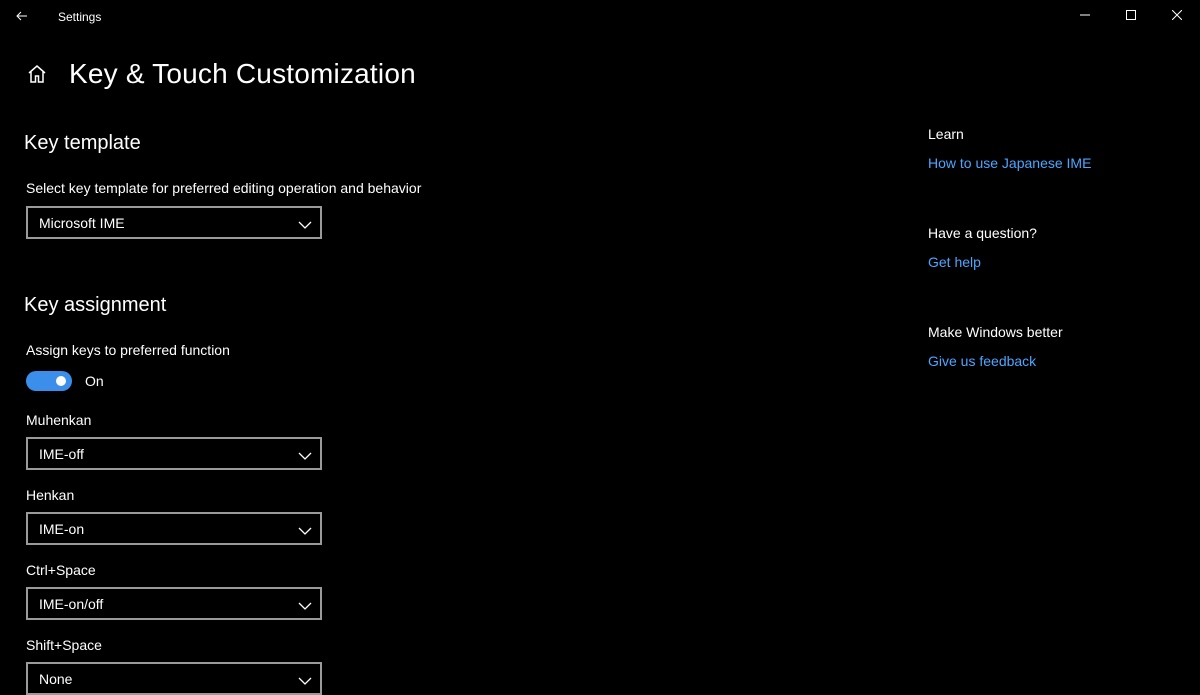 Image resolution: width=1200 pixels, height=695 pixels. I want to click on key-template-dropdown: Microsoft IME, so click(174, 222).